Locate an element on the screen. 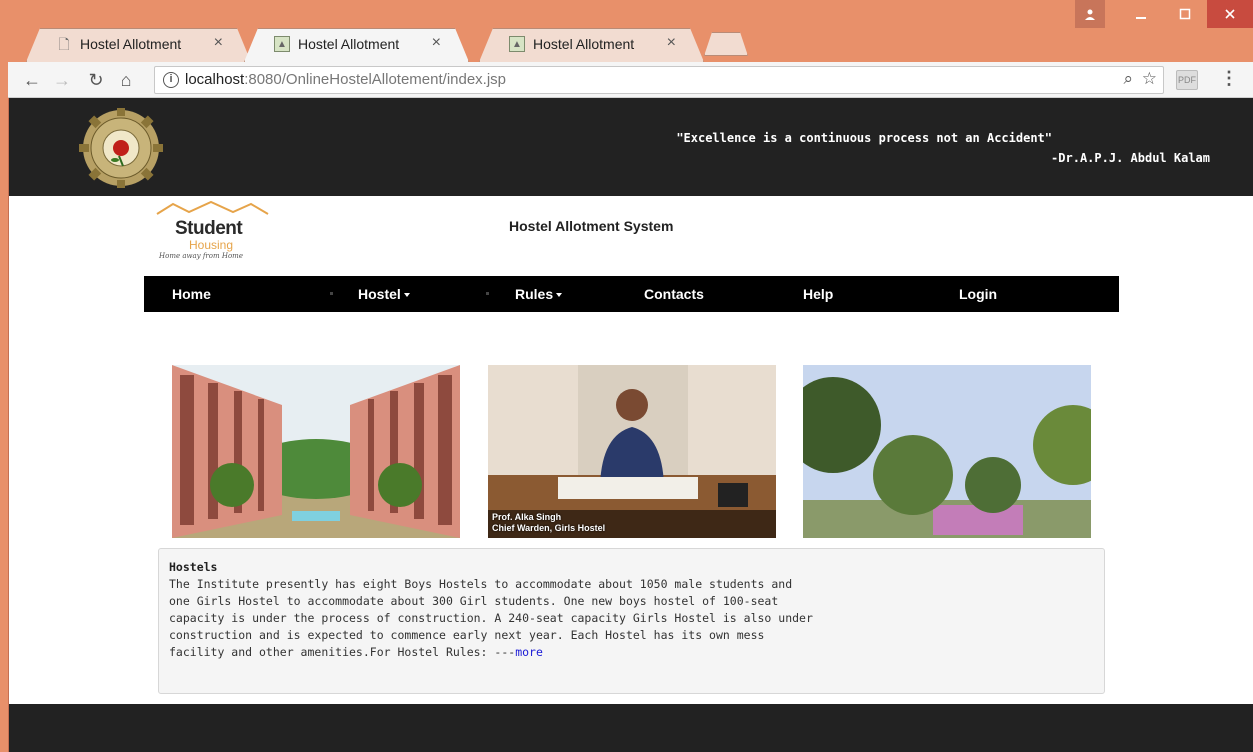 The width and height of the screenshot is (1253, 752). more-link: more is located at coordinates (529, 652).